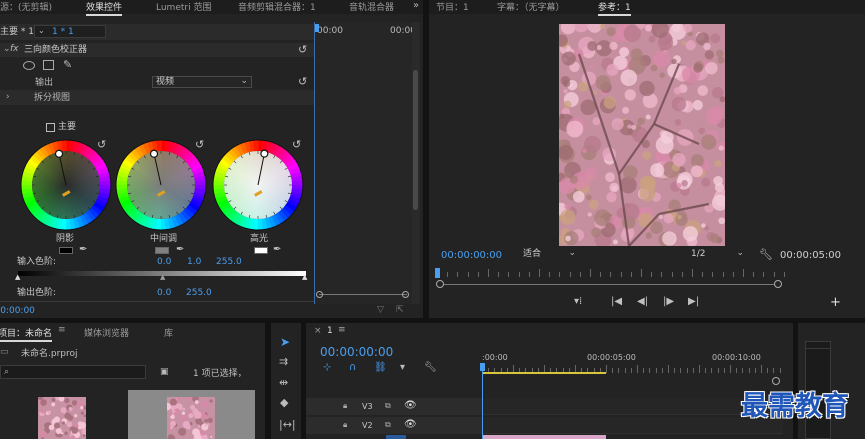 The image size is (865, 439). Describe the element at coordinates (611, 274) in the screenshot. I see `monitor-scrub-ruler` at that location.